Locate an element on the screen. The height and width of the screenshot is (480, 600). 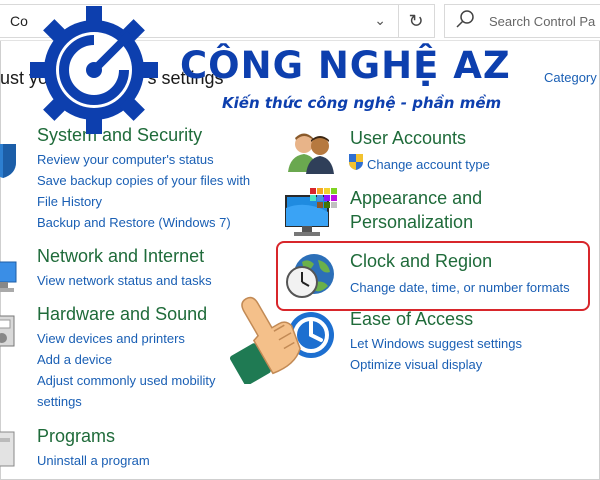
backup-restore-link: Backup and Restore (Windows 7) is located at coordinates (152, 222).